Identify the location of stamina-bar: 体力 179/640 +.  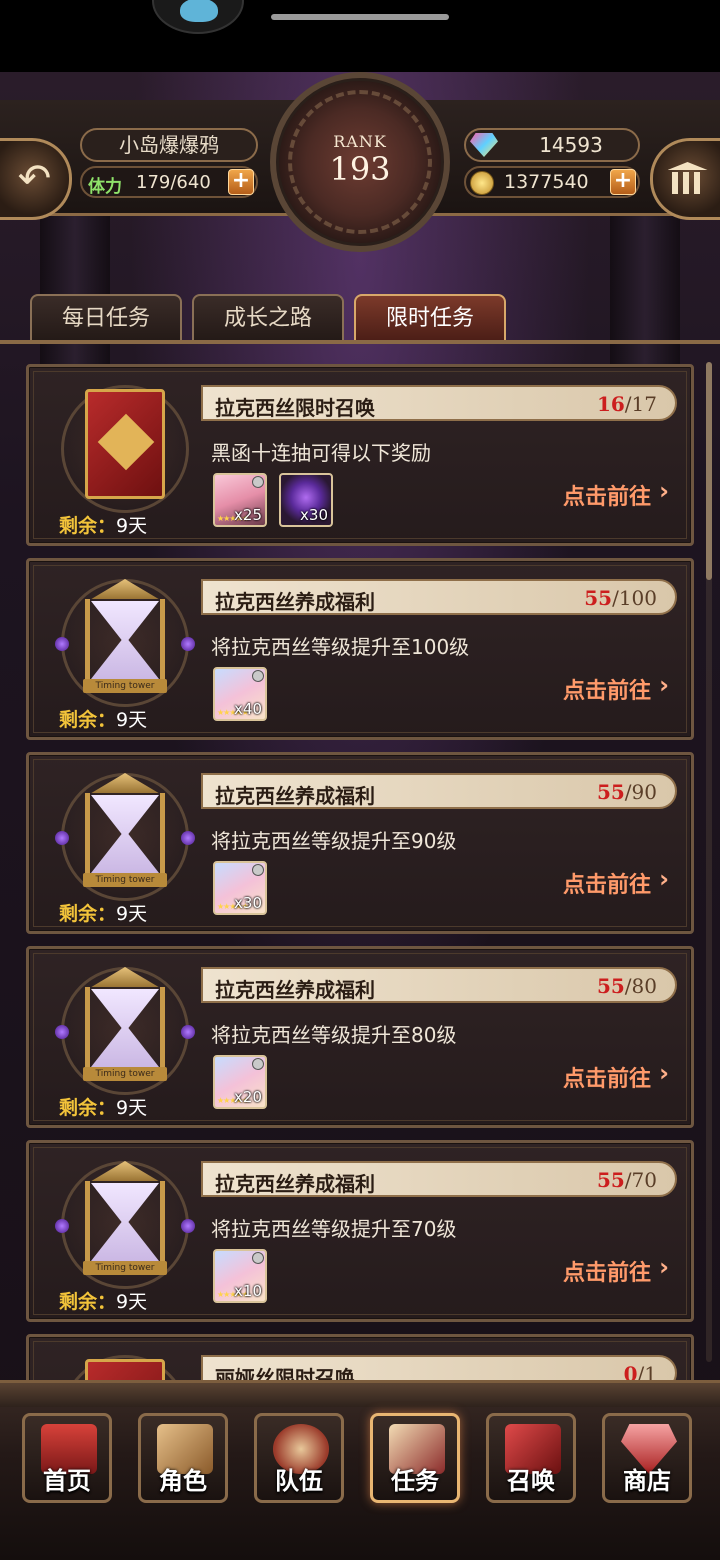
(169, 182).